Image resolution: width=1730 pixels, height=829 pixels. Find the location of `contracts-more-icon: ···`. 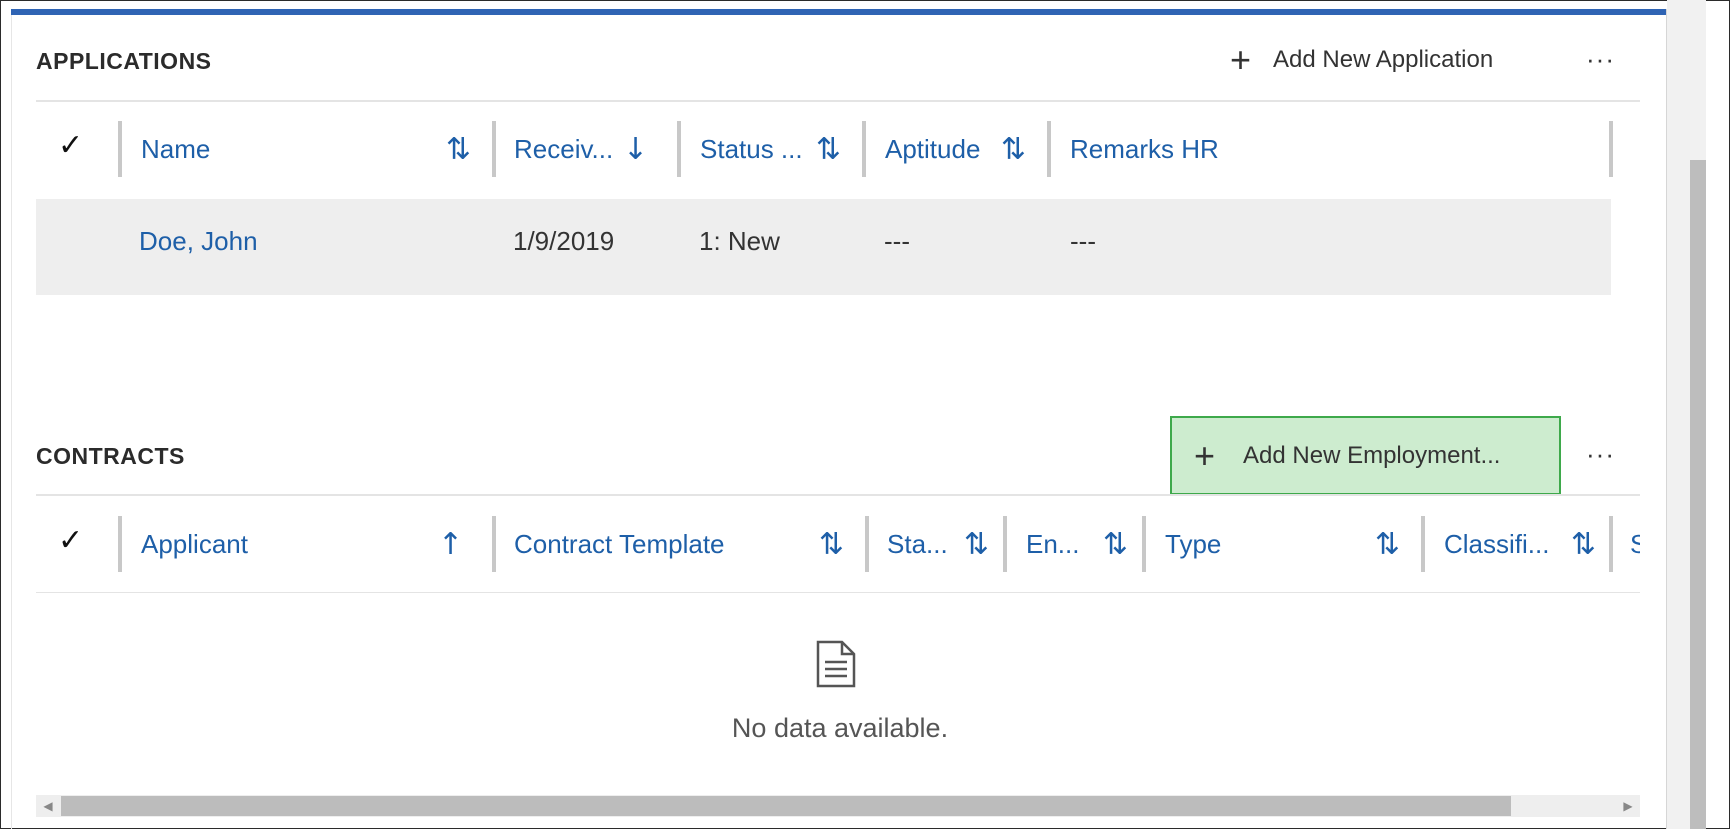

contracts-more-icon: ··· is located at coordinates (1600, 454).